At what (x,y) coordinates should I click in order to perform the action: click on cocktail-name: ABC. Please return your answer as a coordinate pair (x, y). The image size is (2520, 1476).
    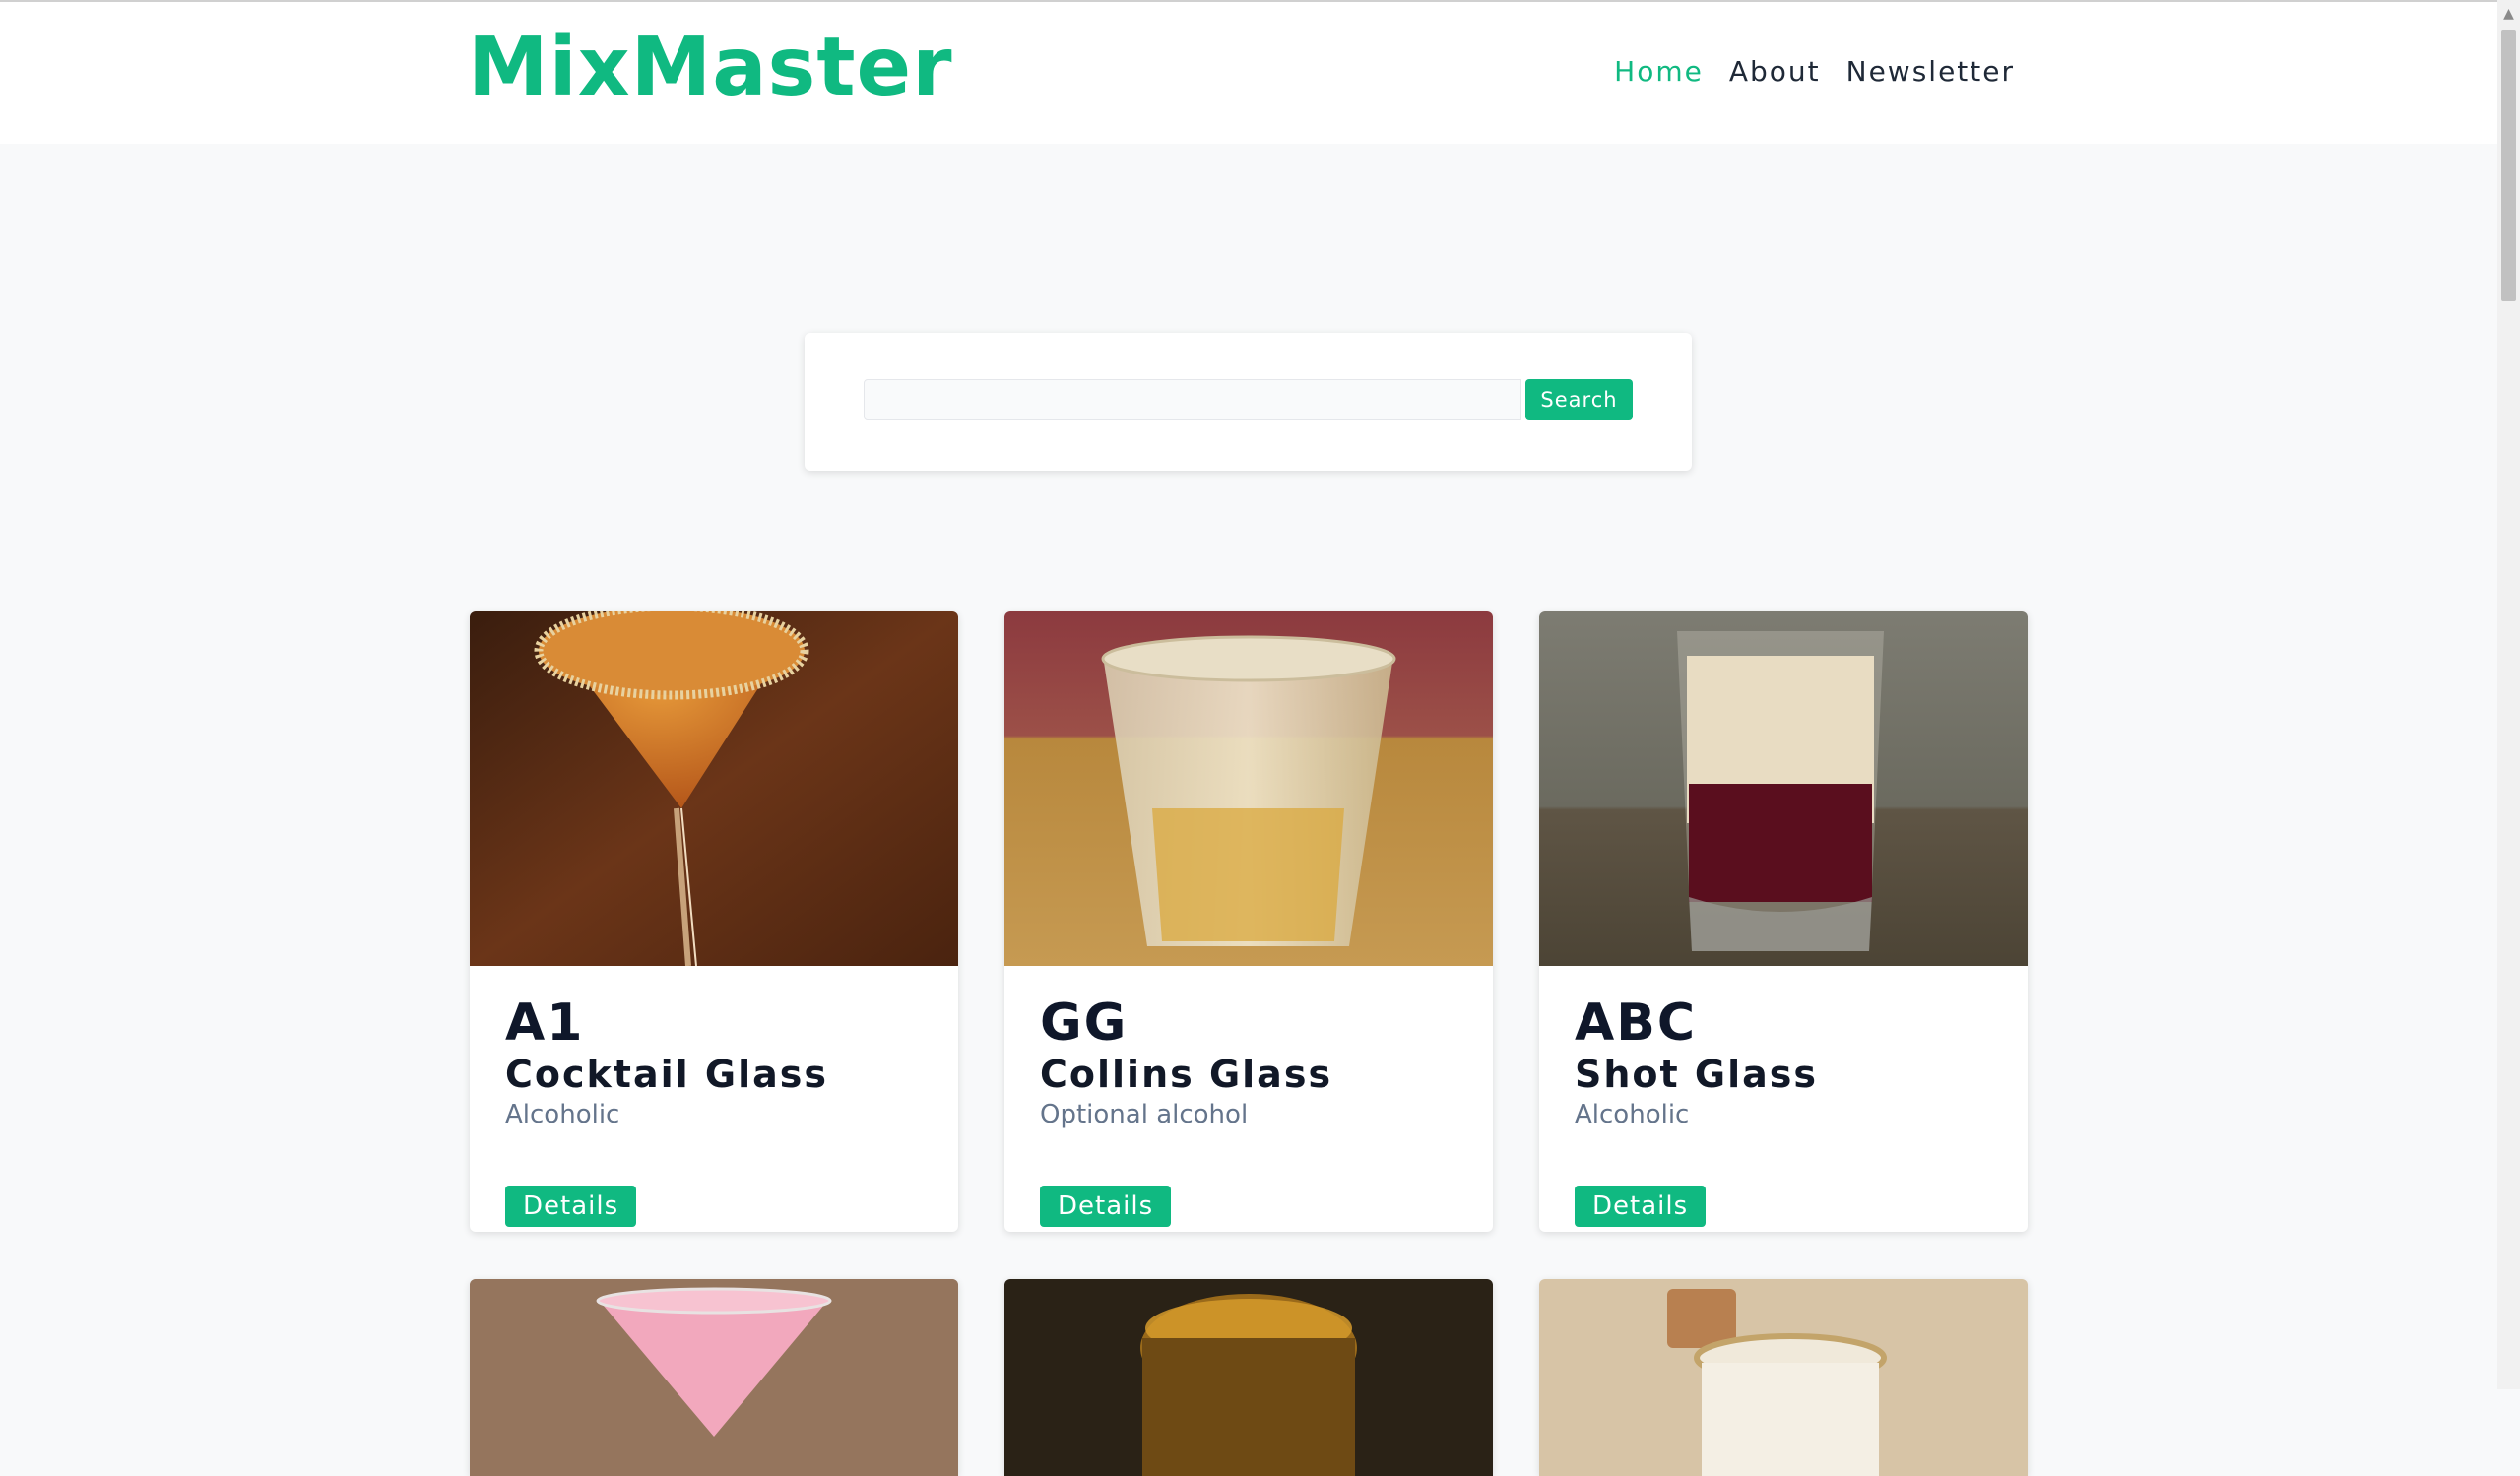
    Looking at the image, I should click on (1636, 1023).